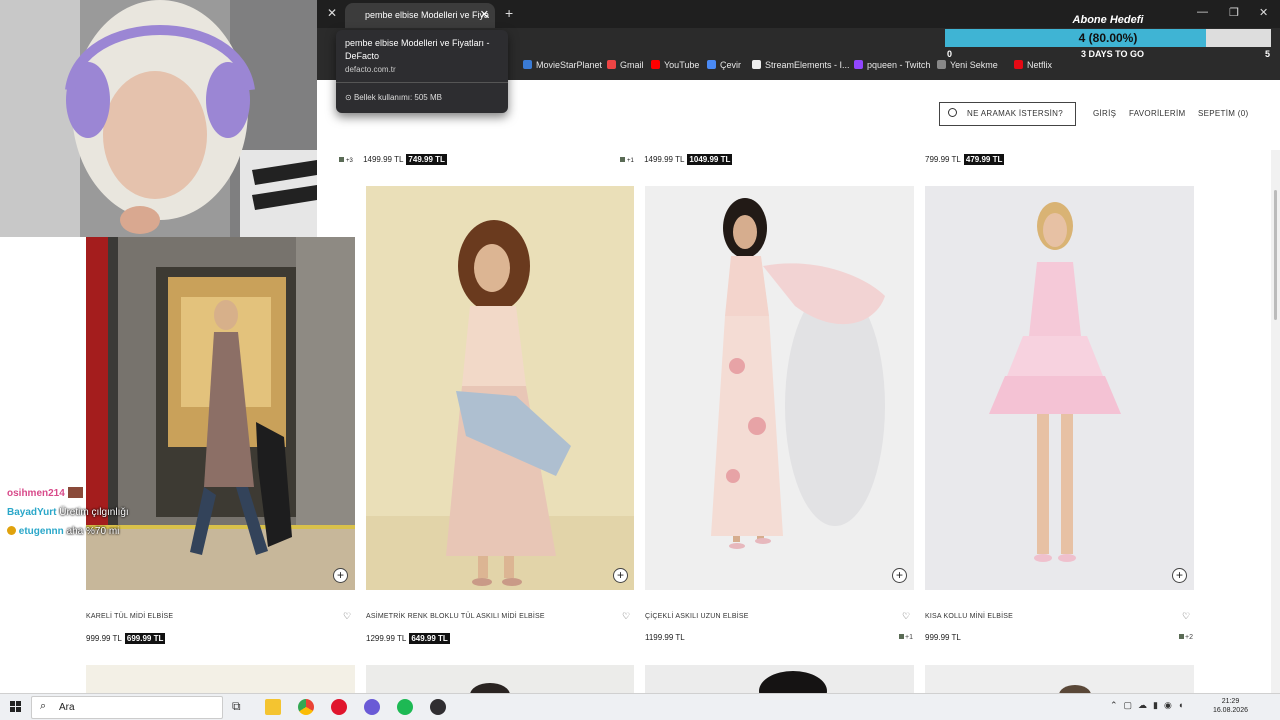 Image resolution: width=1280 pixels, height=720 pixels. What do you see at coordinates (43, 465) in the screenshot?
I see `left-overlay-area` at bounding box center [43, 465].